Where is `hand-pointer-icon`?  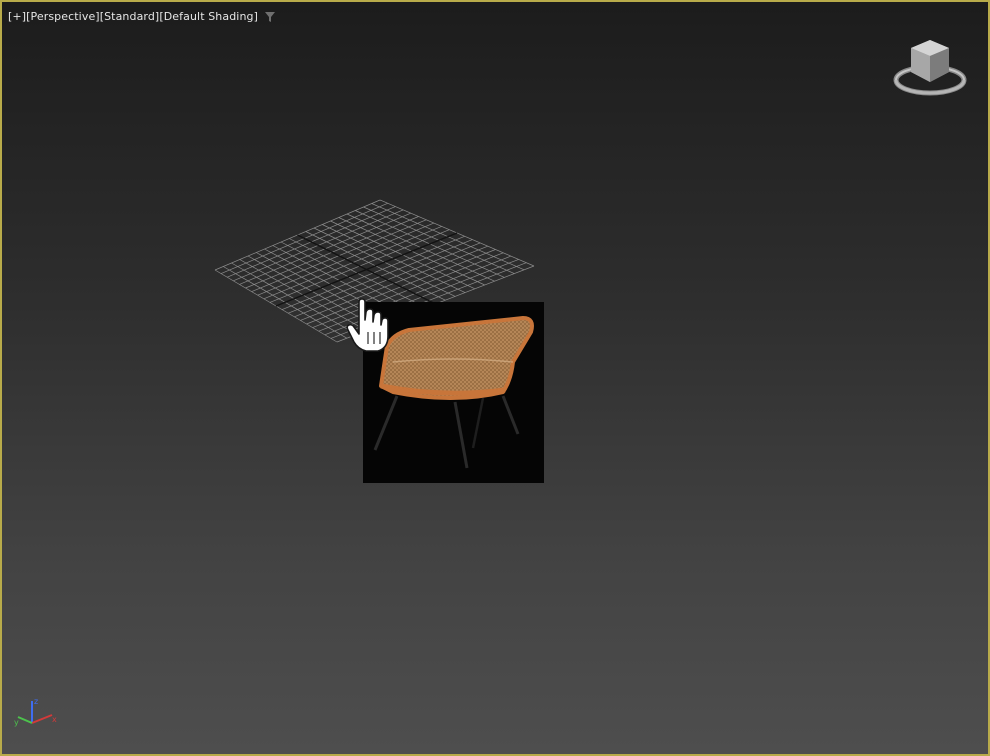
hand-pointer-icon is located at coordinates (368, 326).